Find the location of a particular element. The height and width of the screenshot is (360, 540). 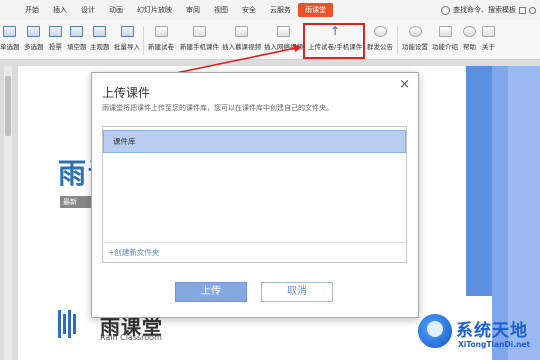

new-paper-button: 新建试卷 is located at coordinates (161, 40).